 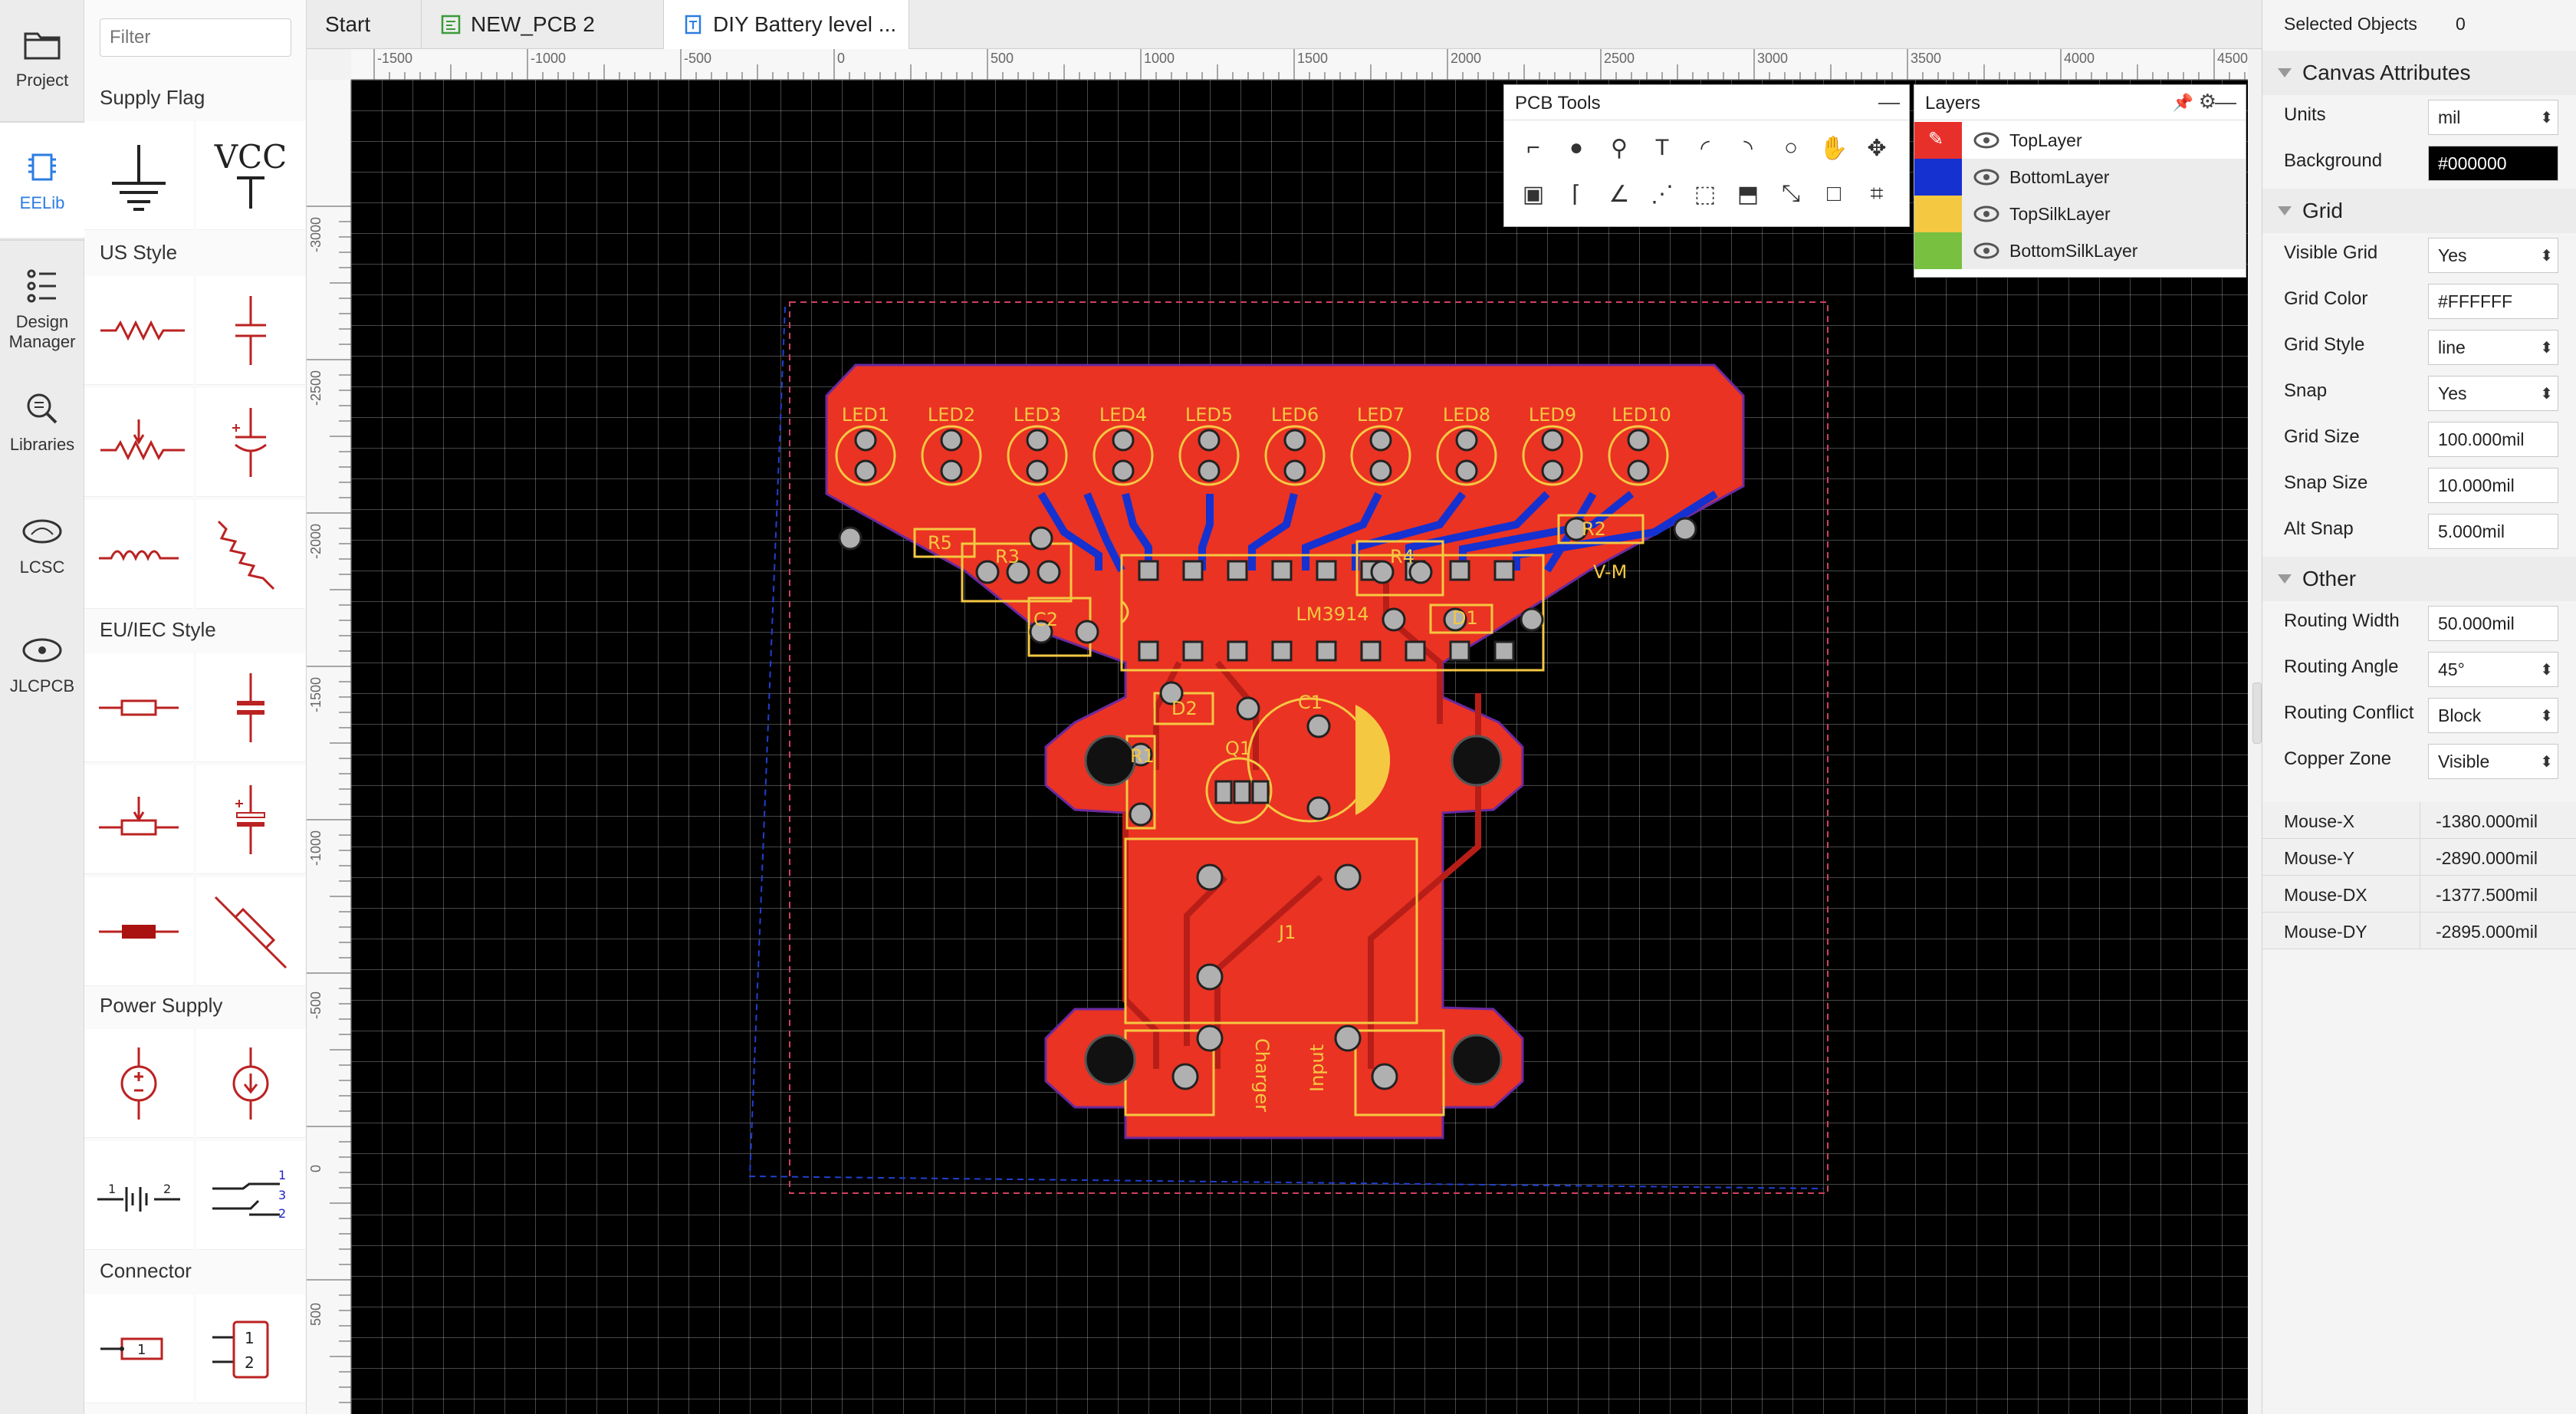 I want to click on routing-width-field: 50.000mil, so click(x=2493, y=623).